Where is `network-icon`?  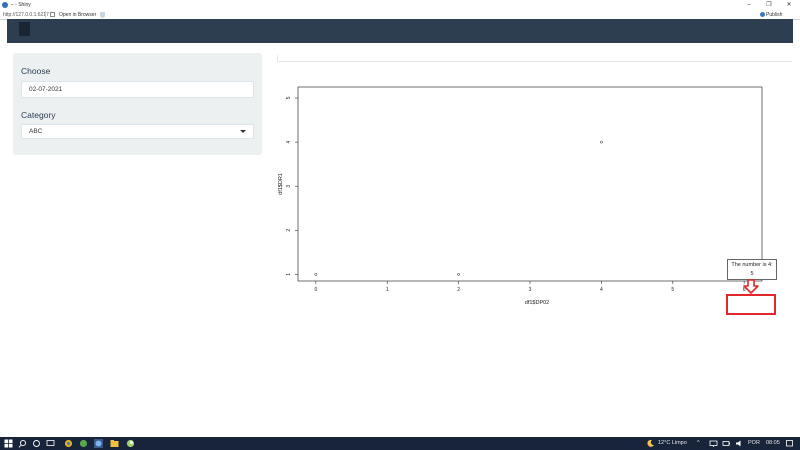
network-icon is located at coordinates (713, 443).